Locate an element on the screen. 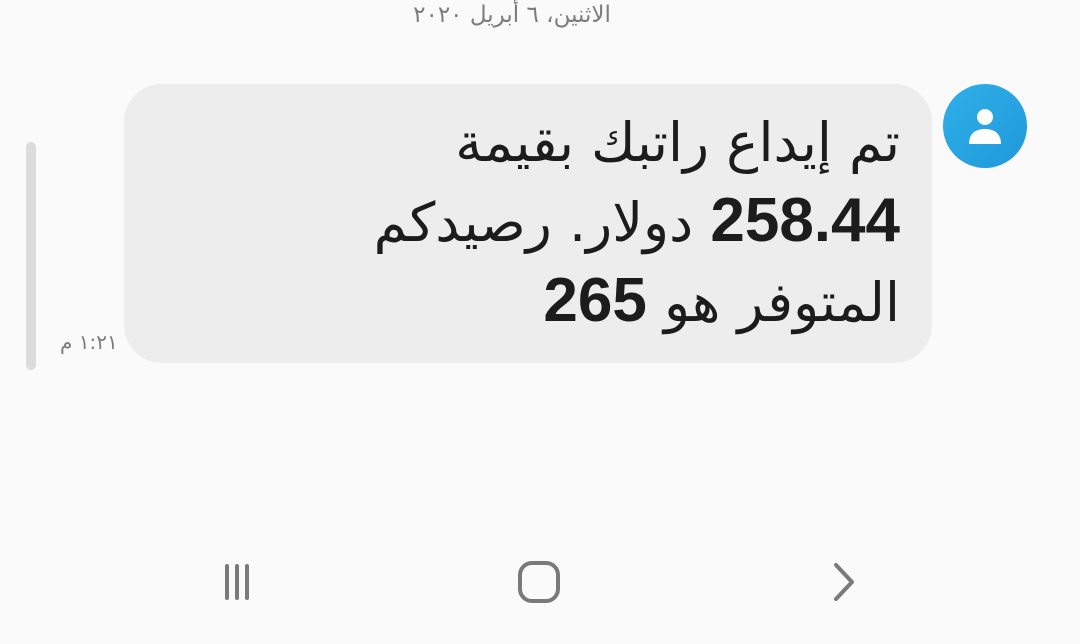  recents-icon is located at coordinates (237, 582).